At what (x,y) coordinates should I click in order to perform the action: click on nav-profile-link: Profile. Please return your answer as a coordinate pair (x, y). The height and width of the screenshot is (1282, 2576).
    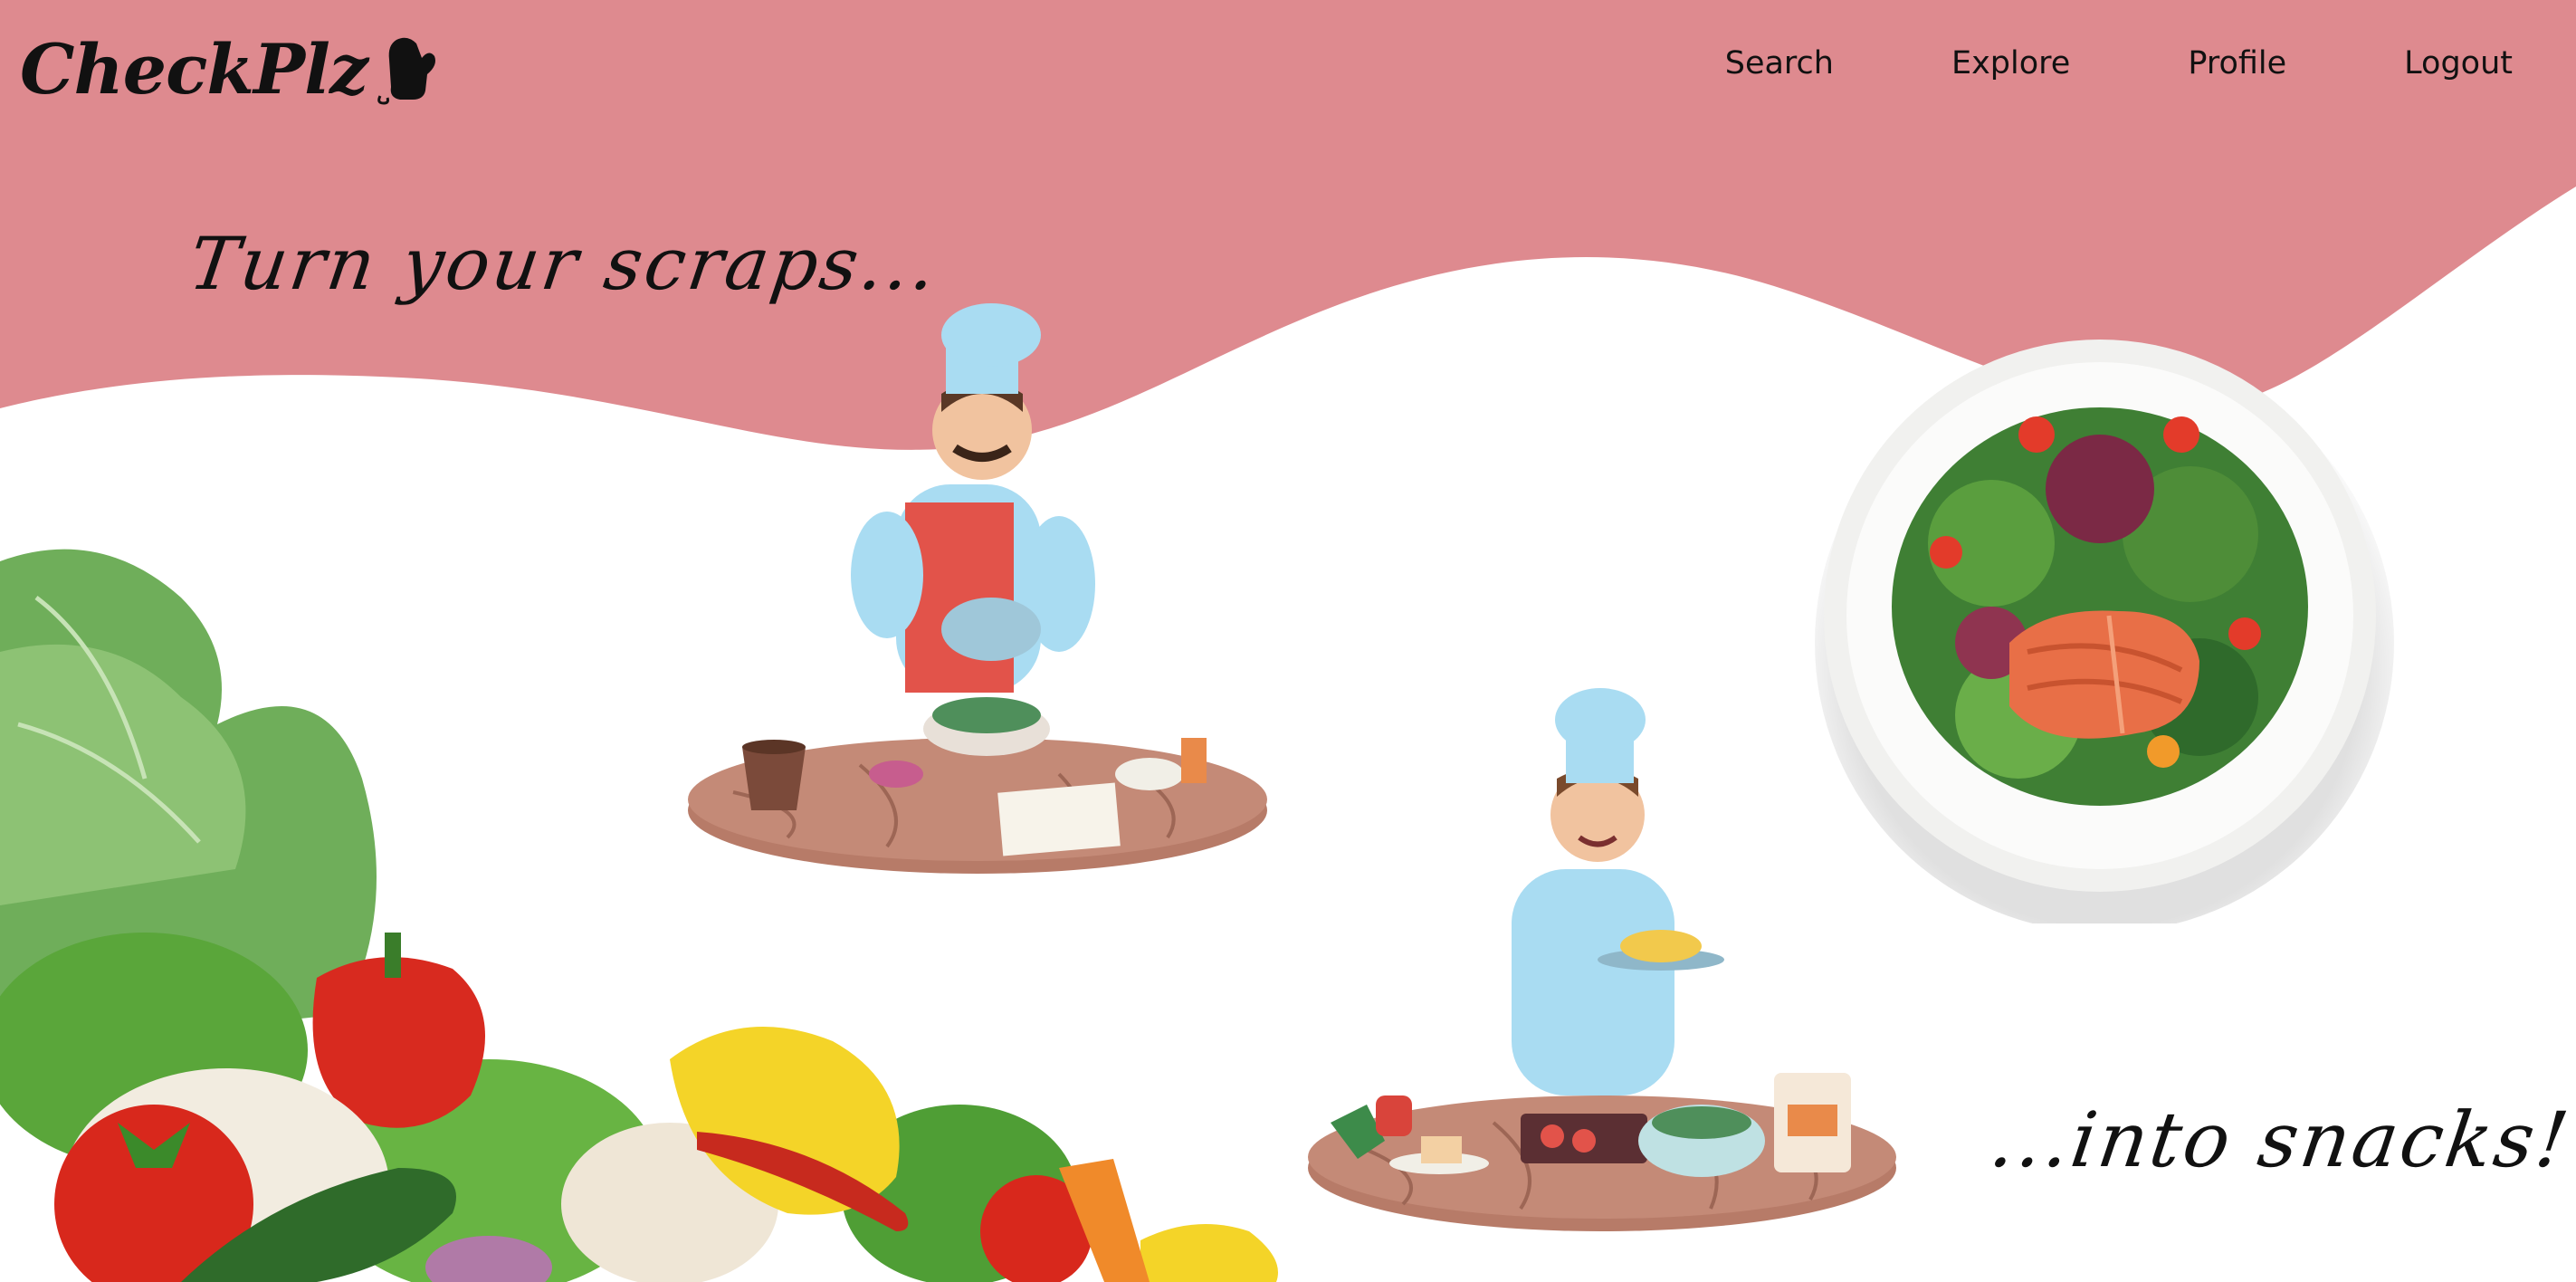
    Looking at the image, I should click on (2237, 63).